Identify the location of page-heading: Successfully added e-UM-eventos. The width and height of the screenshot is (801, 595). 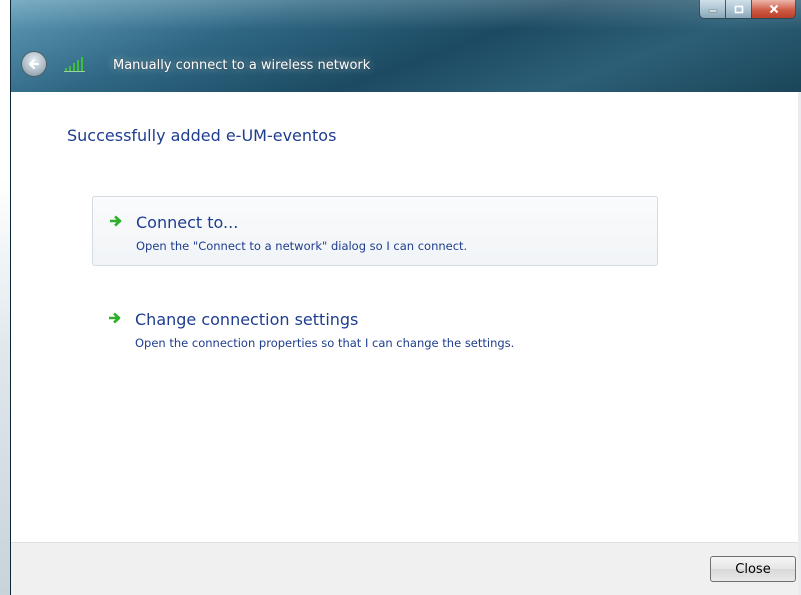
(202, 135).